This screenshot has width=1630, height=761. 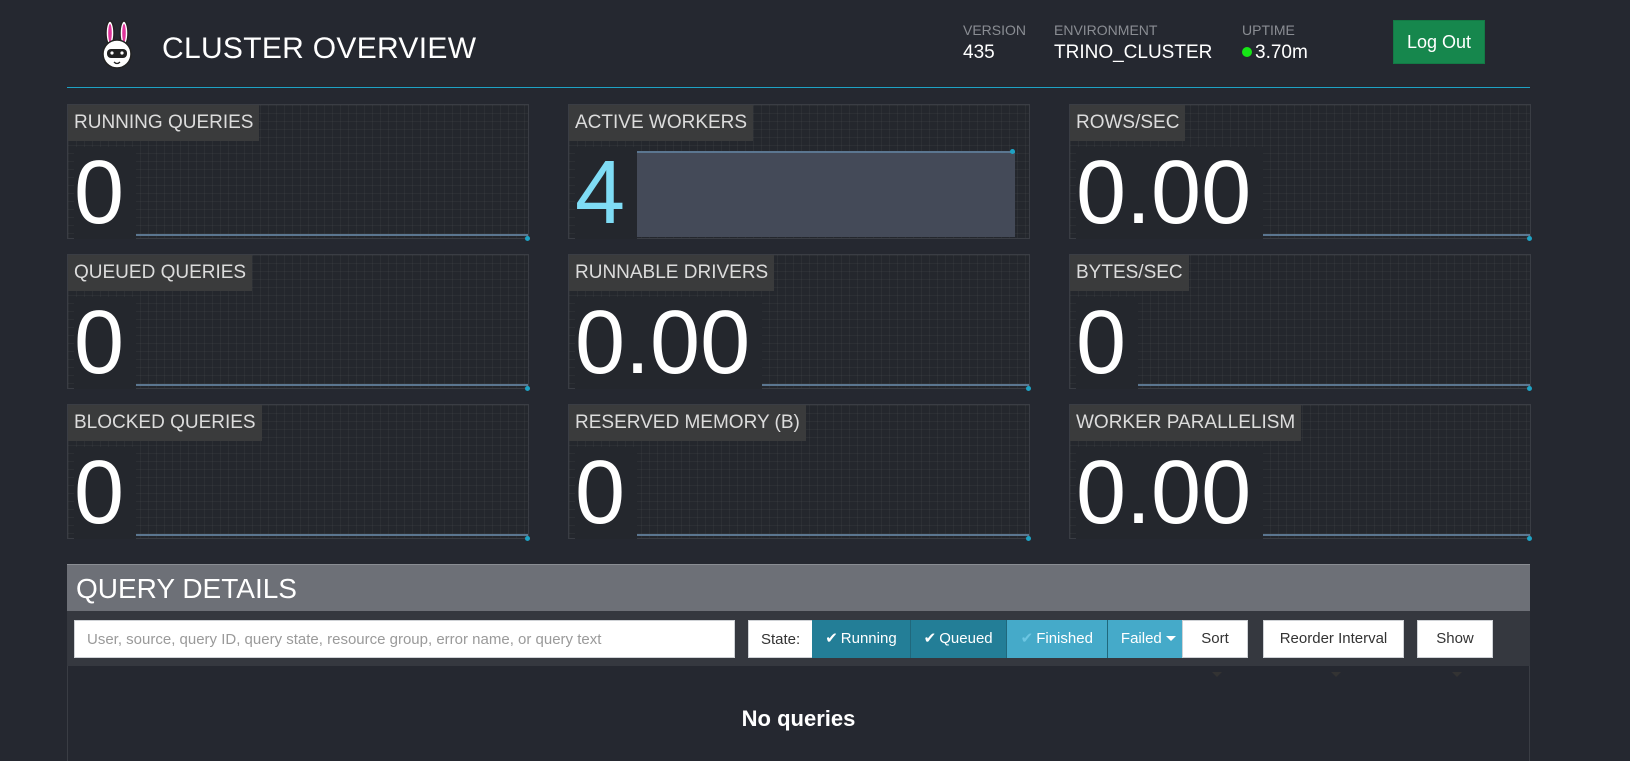 What do you see at coordinates (824, 194) in the screenshot?
I see `sparkline-bar` at bounding box center [824, 194].